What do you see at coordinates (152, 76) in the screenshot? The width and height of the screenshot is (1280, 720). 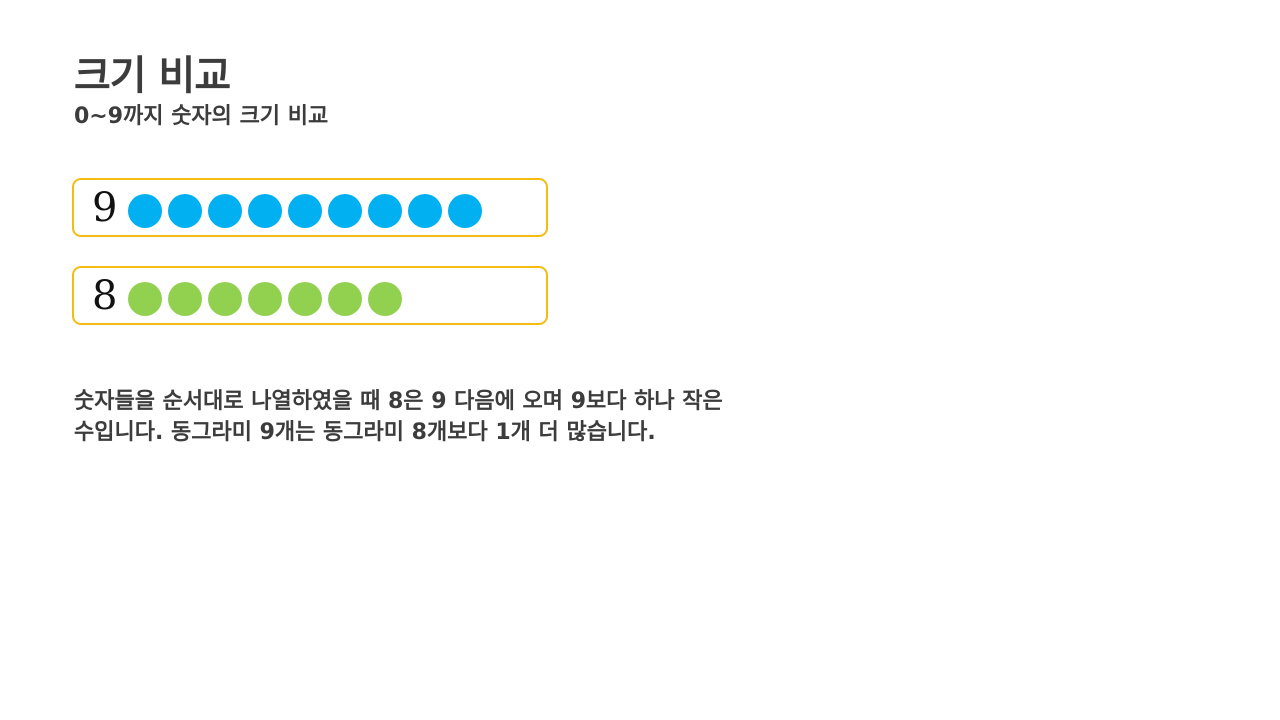 I see `page-title: 크기 비교` at bounding box center [152, 76].